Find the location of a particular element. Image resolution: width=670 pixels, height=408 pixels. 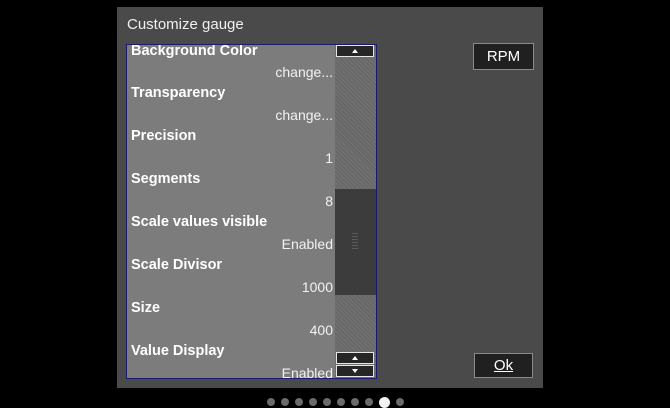

setting-label-background-color: Background Color is located at coordinates (194, 52).